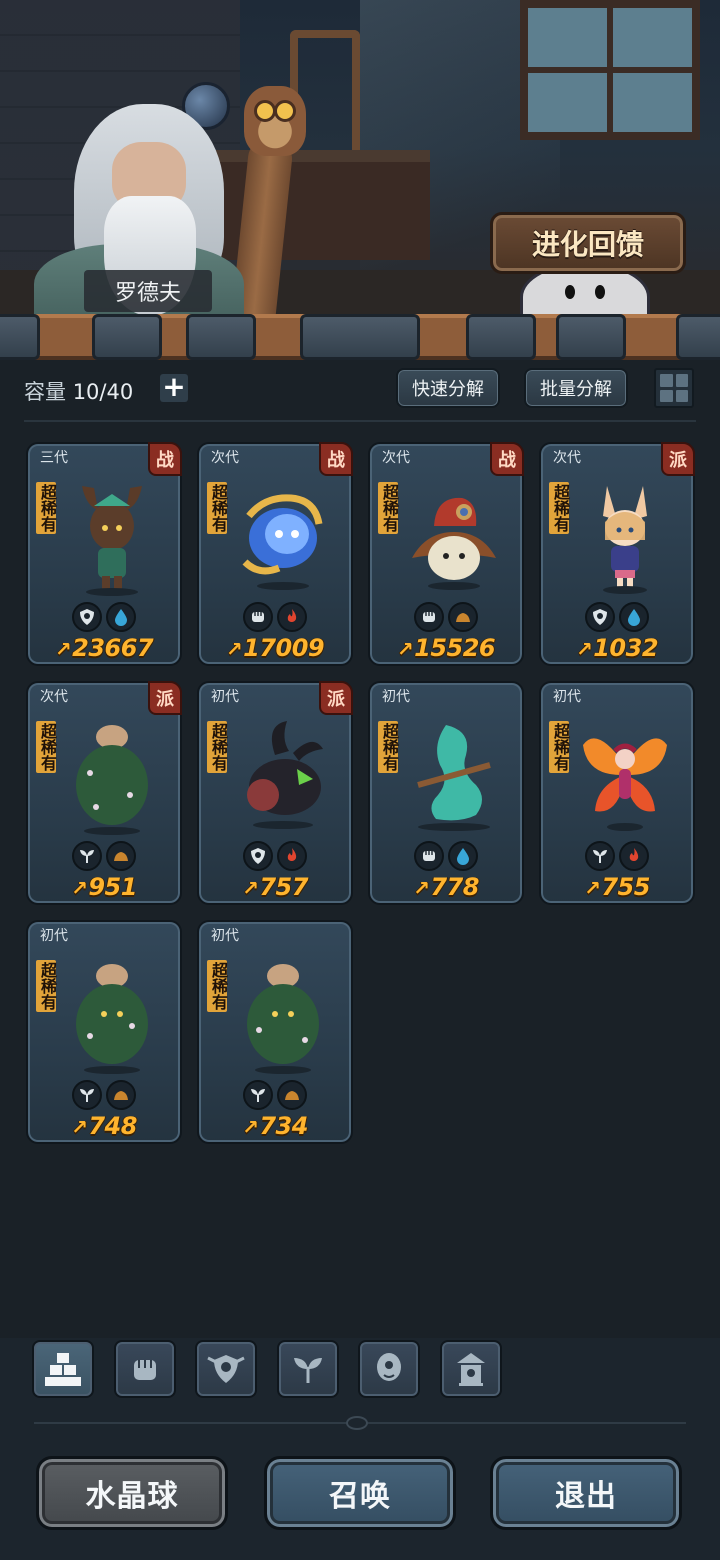  Describe the element at coordinates (54, 458) in the screenshot. I see `generation-label: 三代` at that location.